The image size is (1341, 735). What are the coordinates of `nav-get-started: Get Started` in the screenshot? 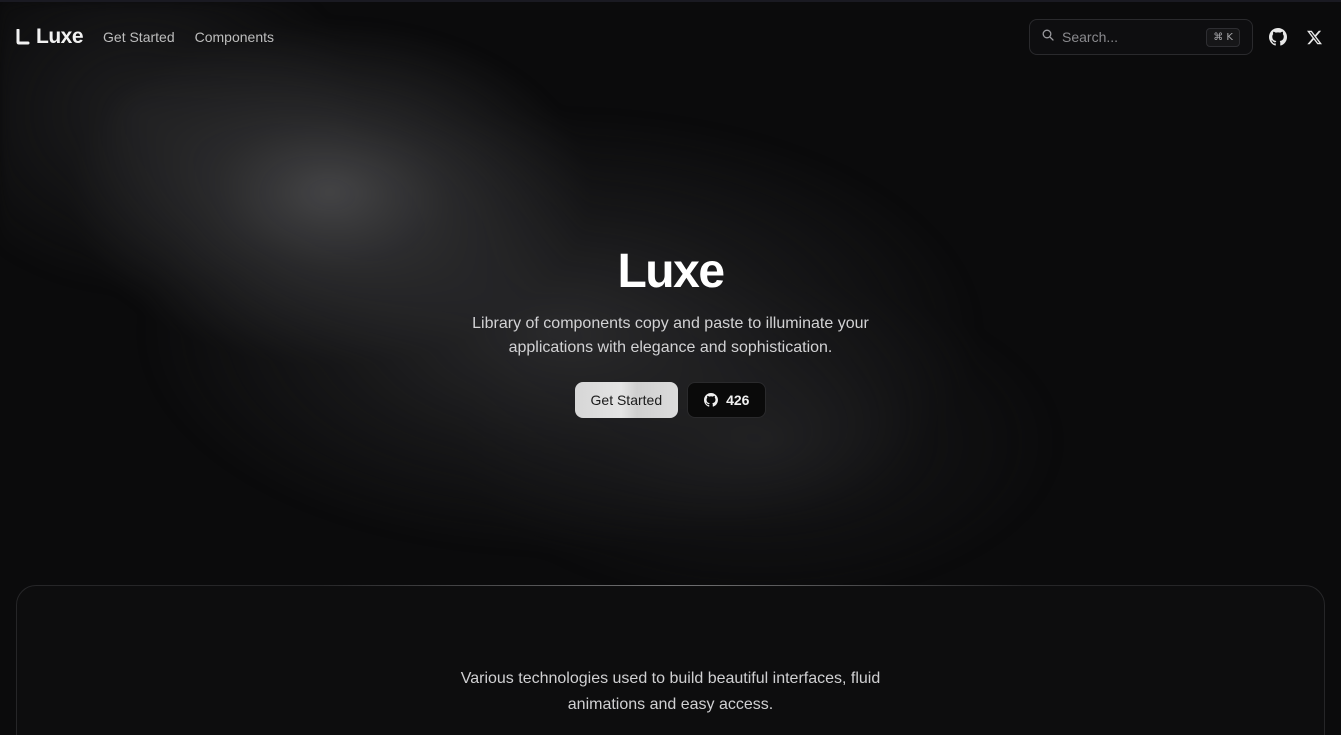 It's located at (139, 37).